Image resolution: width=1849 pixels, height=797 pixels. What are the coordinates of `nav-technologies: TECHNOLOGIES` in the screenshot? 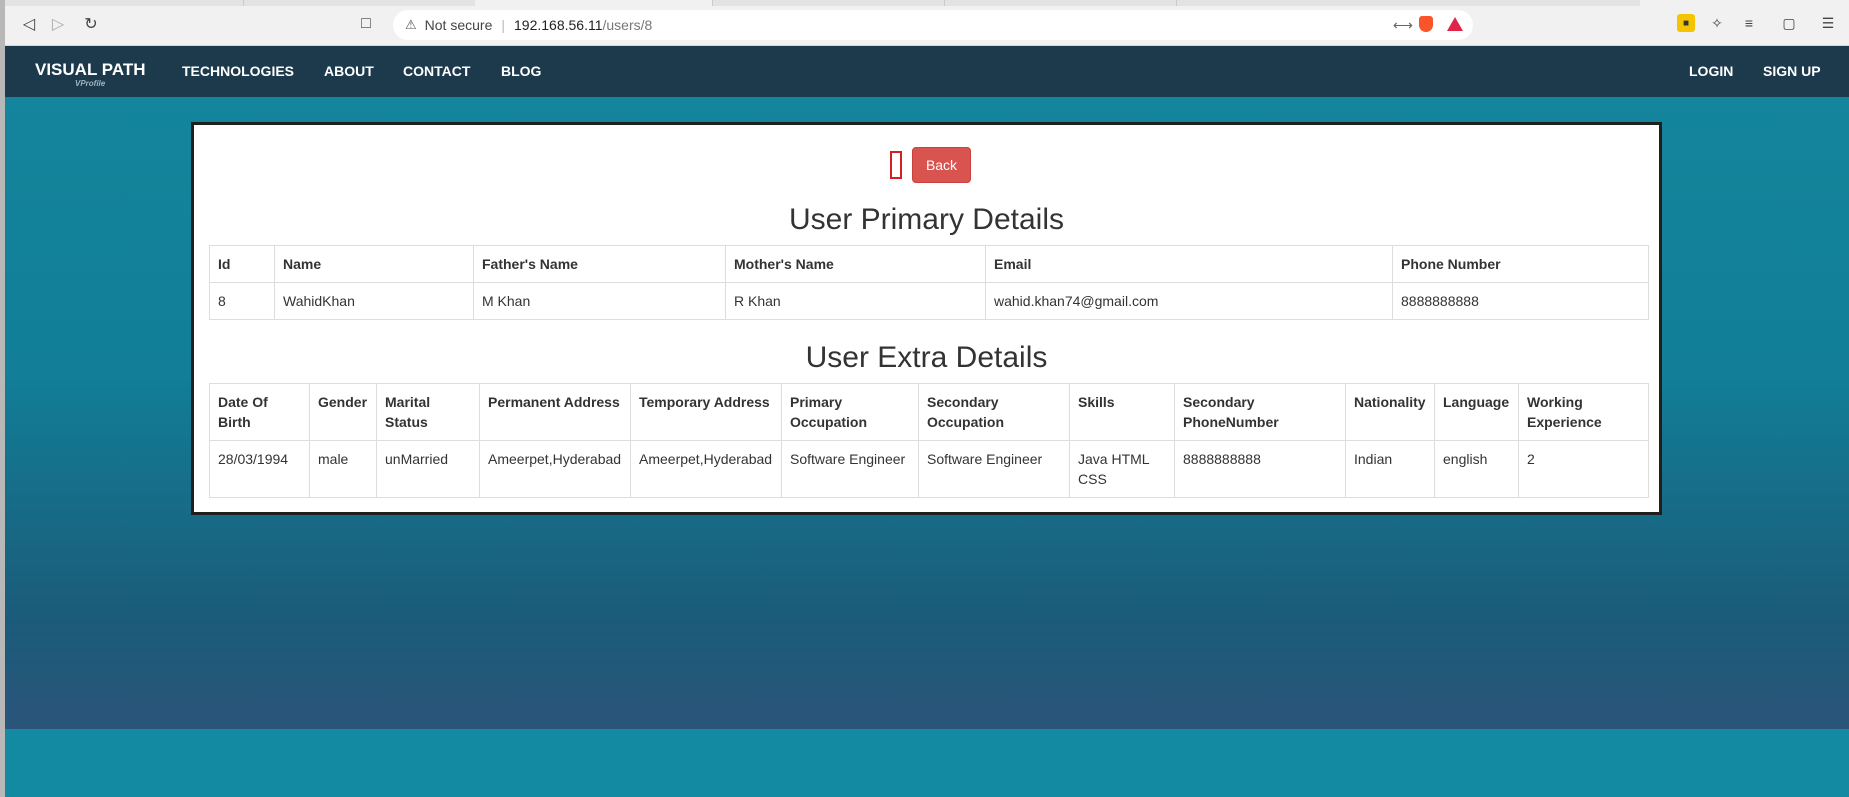 It's located at (238, 71).